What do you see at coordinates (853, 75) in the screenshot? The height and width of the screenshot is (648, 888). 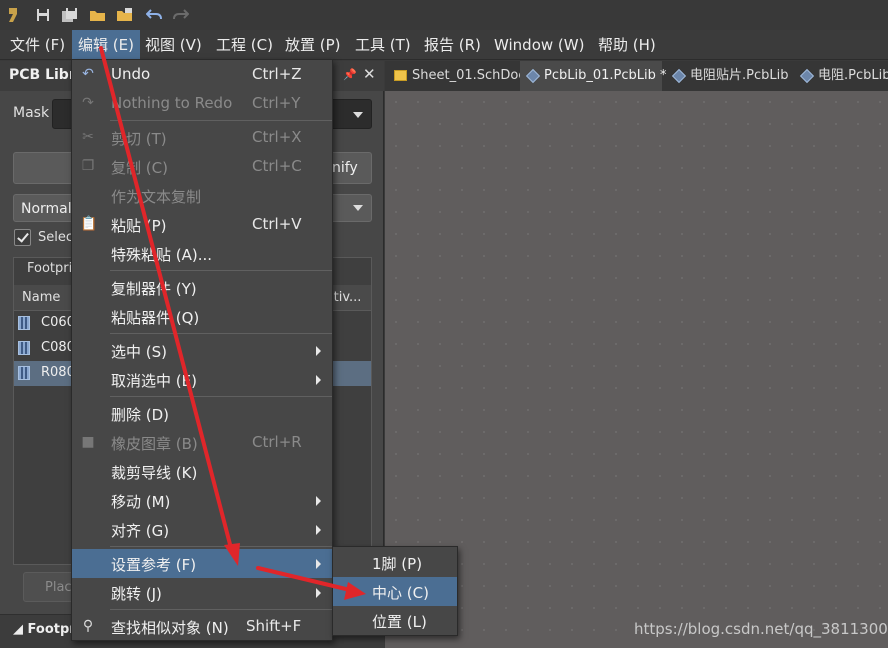 I see `tab-label: 电阻.PcbLib` at bounding box center [853, 75].